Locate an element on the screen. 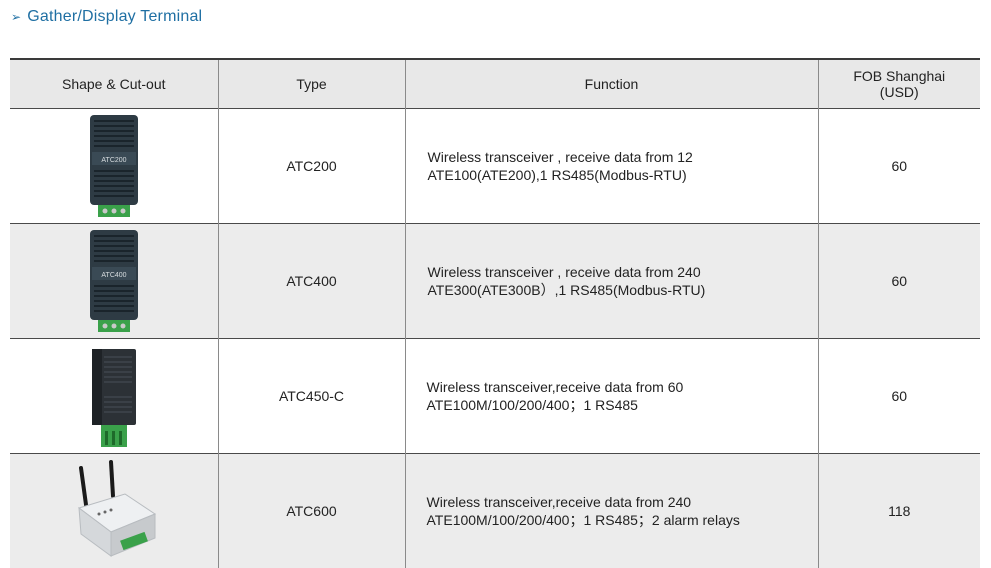  header-fob: FOB Shanghai (USD) is located at coordinates (899, 84).